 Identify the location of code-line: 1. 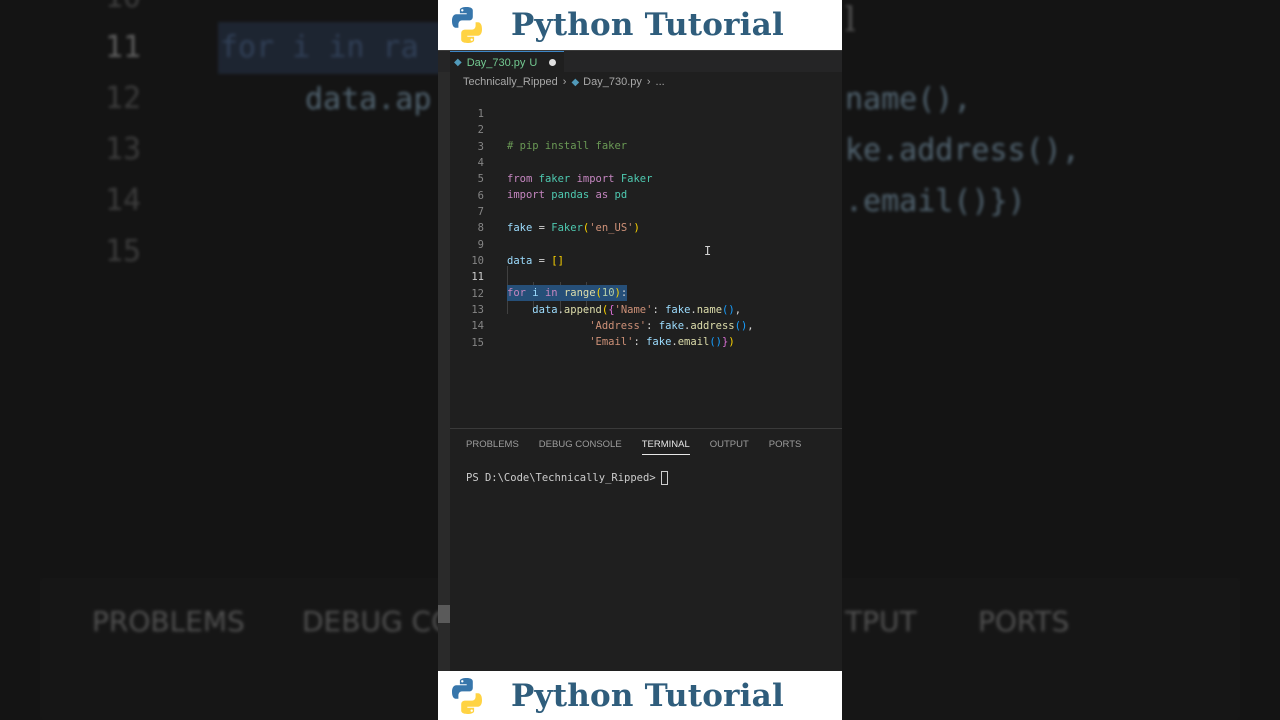
(480, 114).